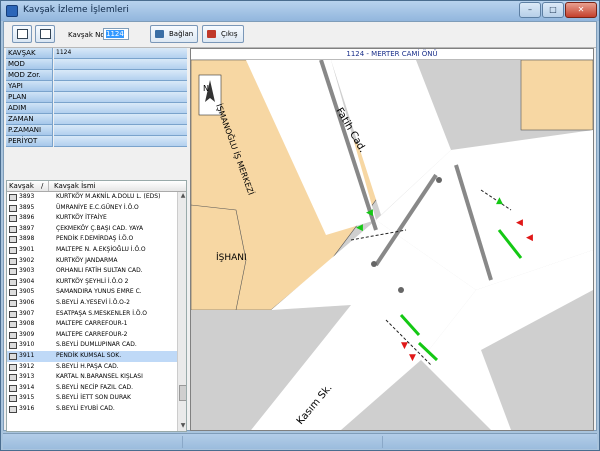  I want to click on list-item: 3901 MALTEPE N. A.EKŞİOĞLU İ.Ö.O, so click(92, 250).